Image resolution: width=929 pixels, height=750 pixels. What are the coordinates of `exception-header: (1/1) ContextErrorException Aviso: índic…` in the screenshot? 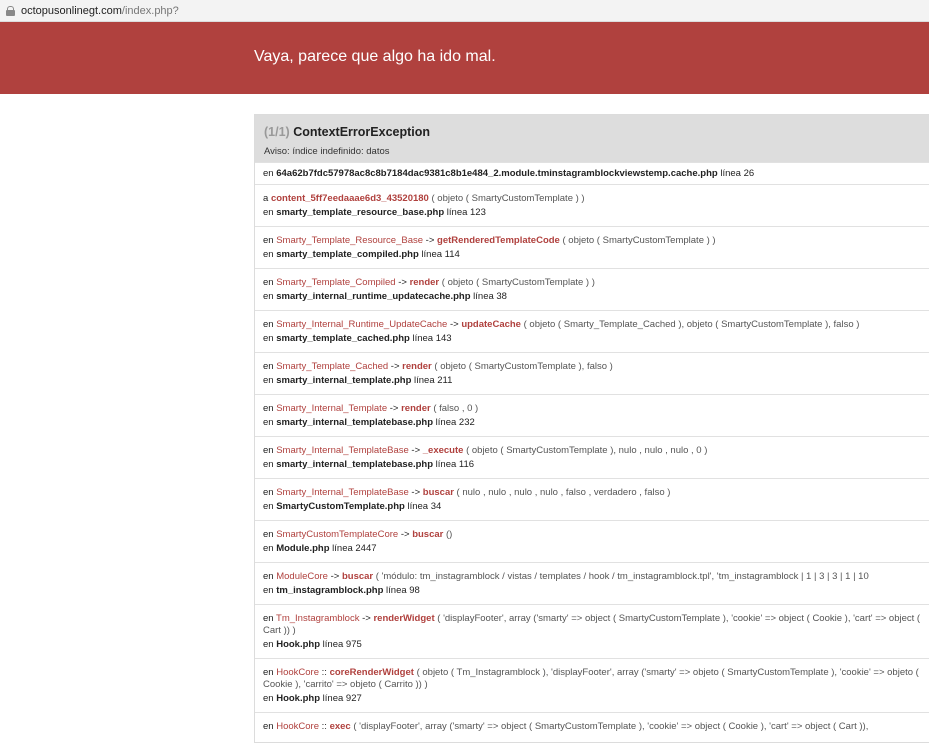 It's located at (592, 138).